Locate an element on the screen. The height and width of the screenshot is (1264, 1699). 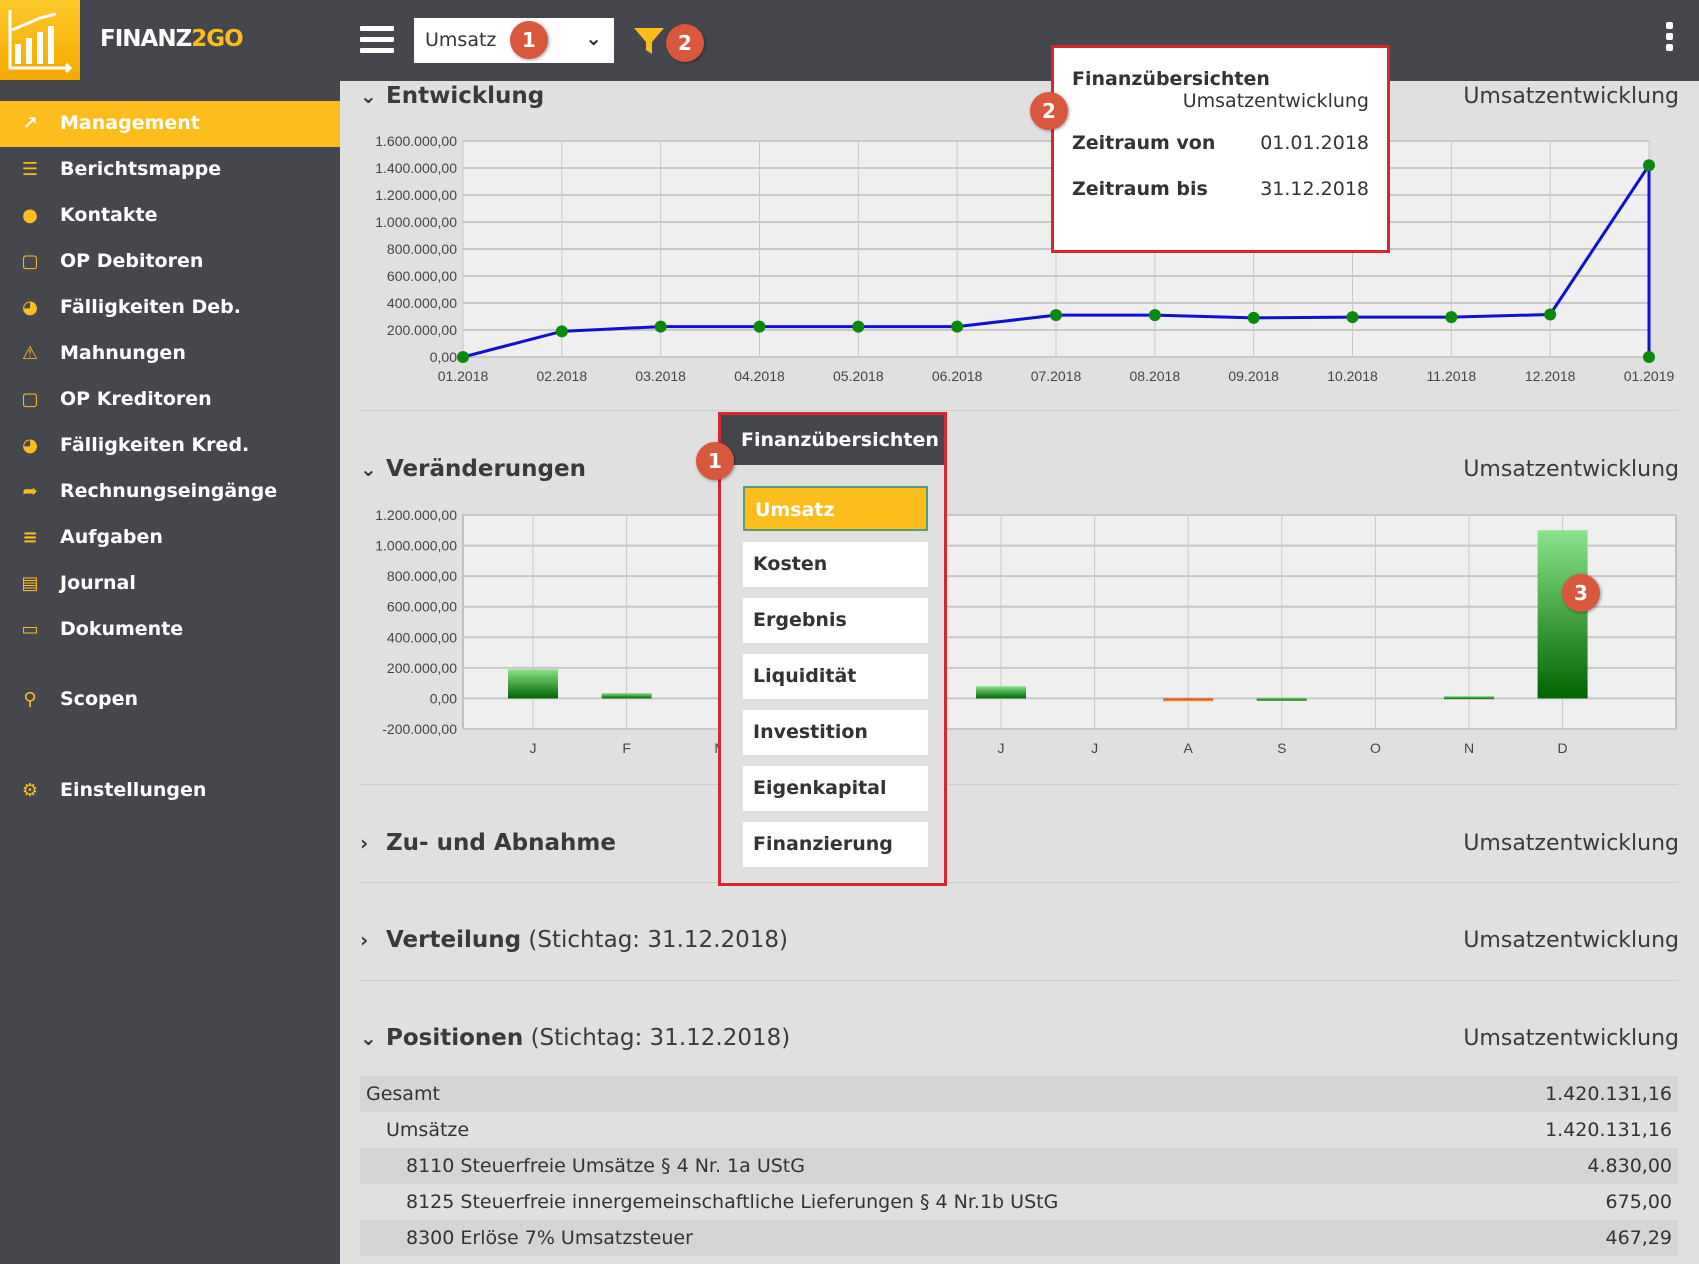
y-tick-label: 1.600.000,00 is located at coordinates (416, 141).